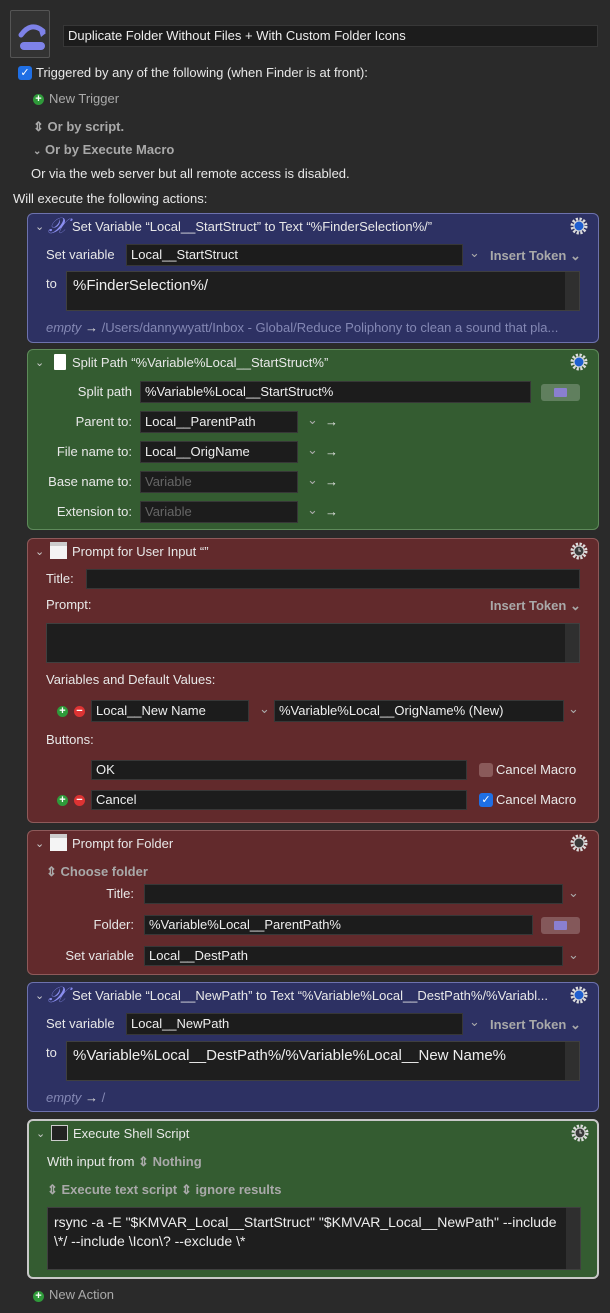 This screenshot has height=1313, width=610. Describe the element at coordinates (38, 99) in the screenshot. I see `new-trigger-plus-icon: +` at that location.